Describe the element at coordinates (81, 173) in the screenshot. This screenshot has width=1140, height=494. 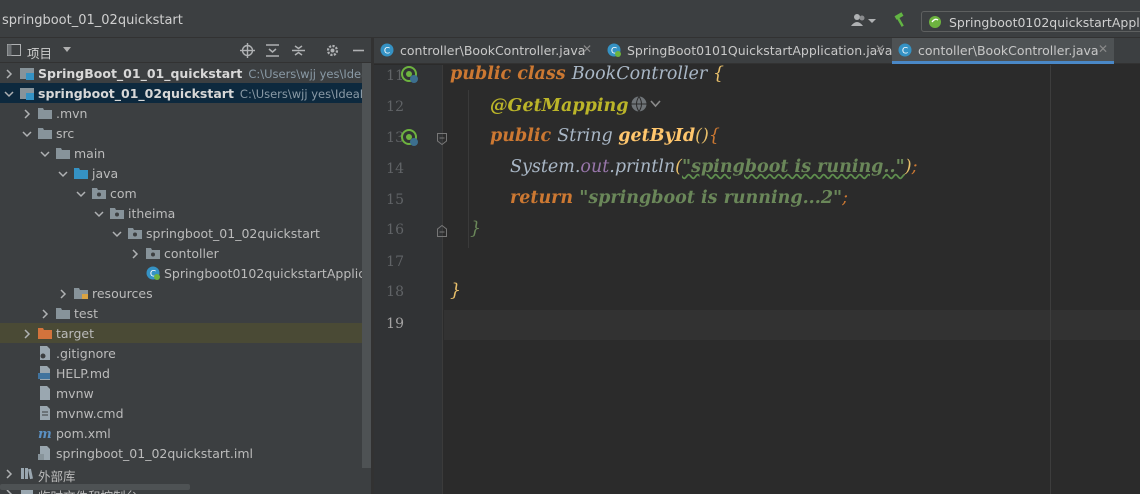
I see `source-folder-icon` at that location.